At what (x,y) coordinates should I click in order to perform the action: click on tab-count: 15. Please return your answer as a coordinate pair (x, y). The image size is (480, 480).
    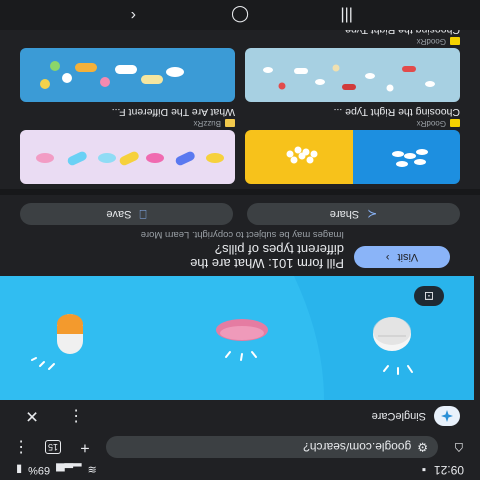
    Looking at the image, I should click on (53, 447).